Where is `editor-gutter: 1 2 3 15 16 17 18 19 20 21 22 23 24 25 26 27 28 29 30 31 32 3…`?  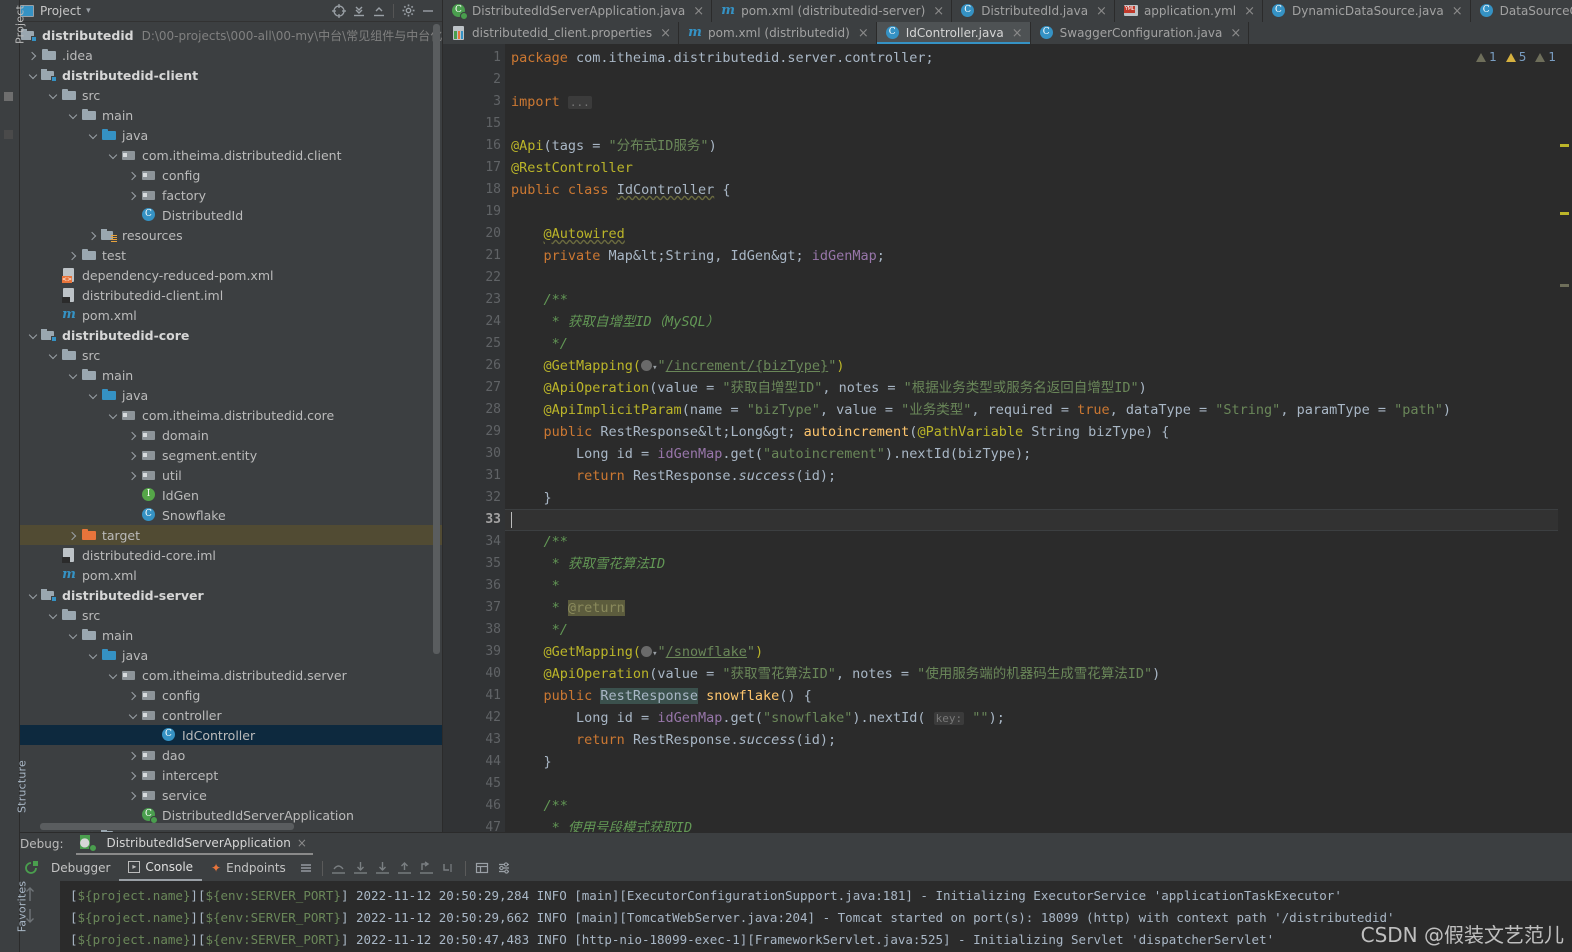
editor-gutter: 1 2 3 15 16 17 18 19 20 21 22 23 24 25 26 27 28 29 30 31 32 3… is located at coordinates (493, 438).